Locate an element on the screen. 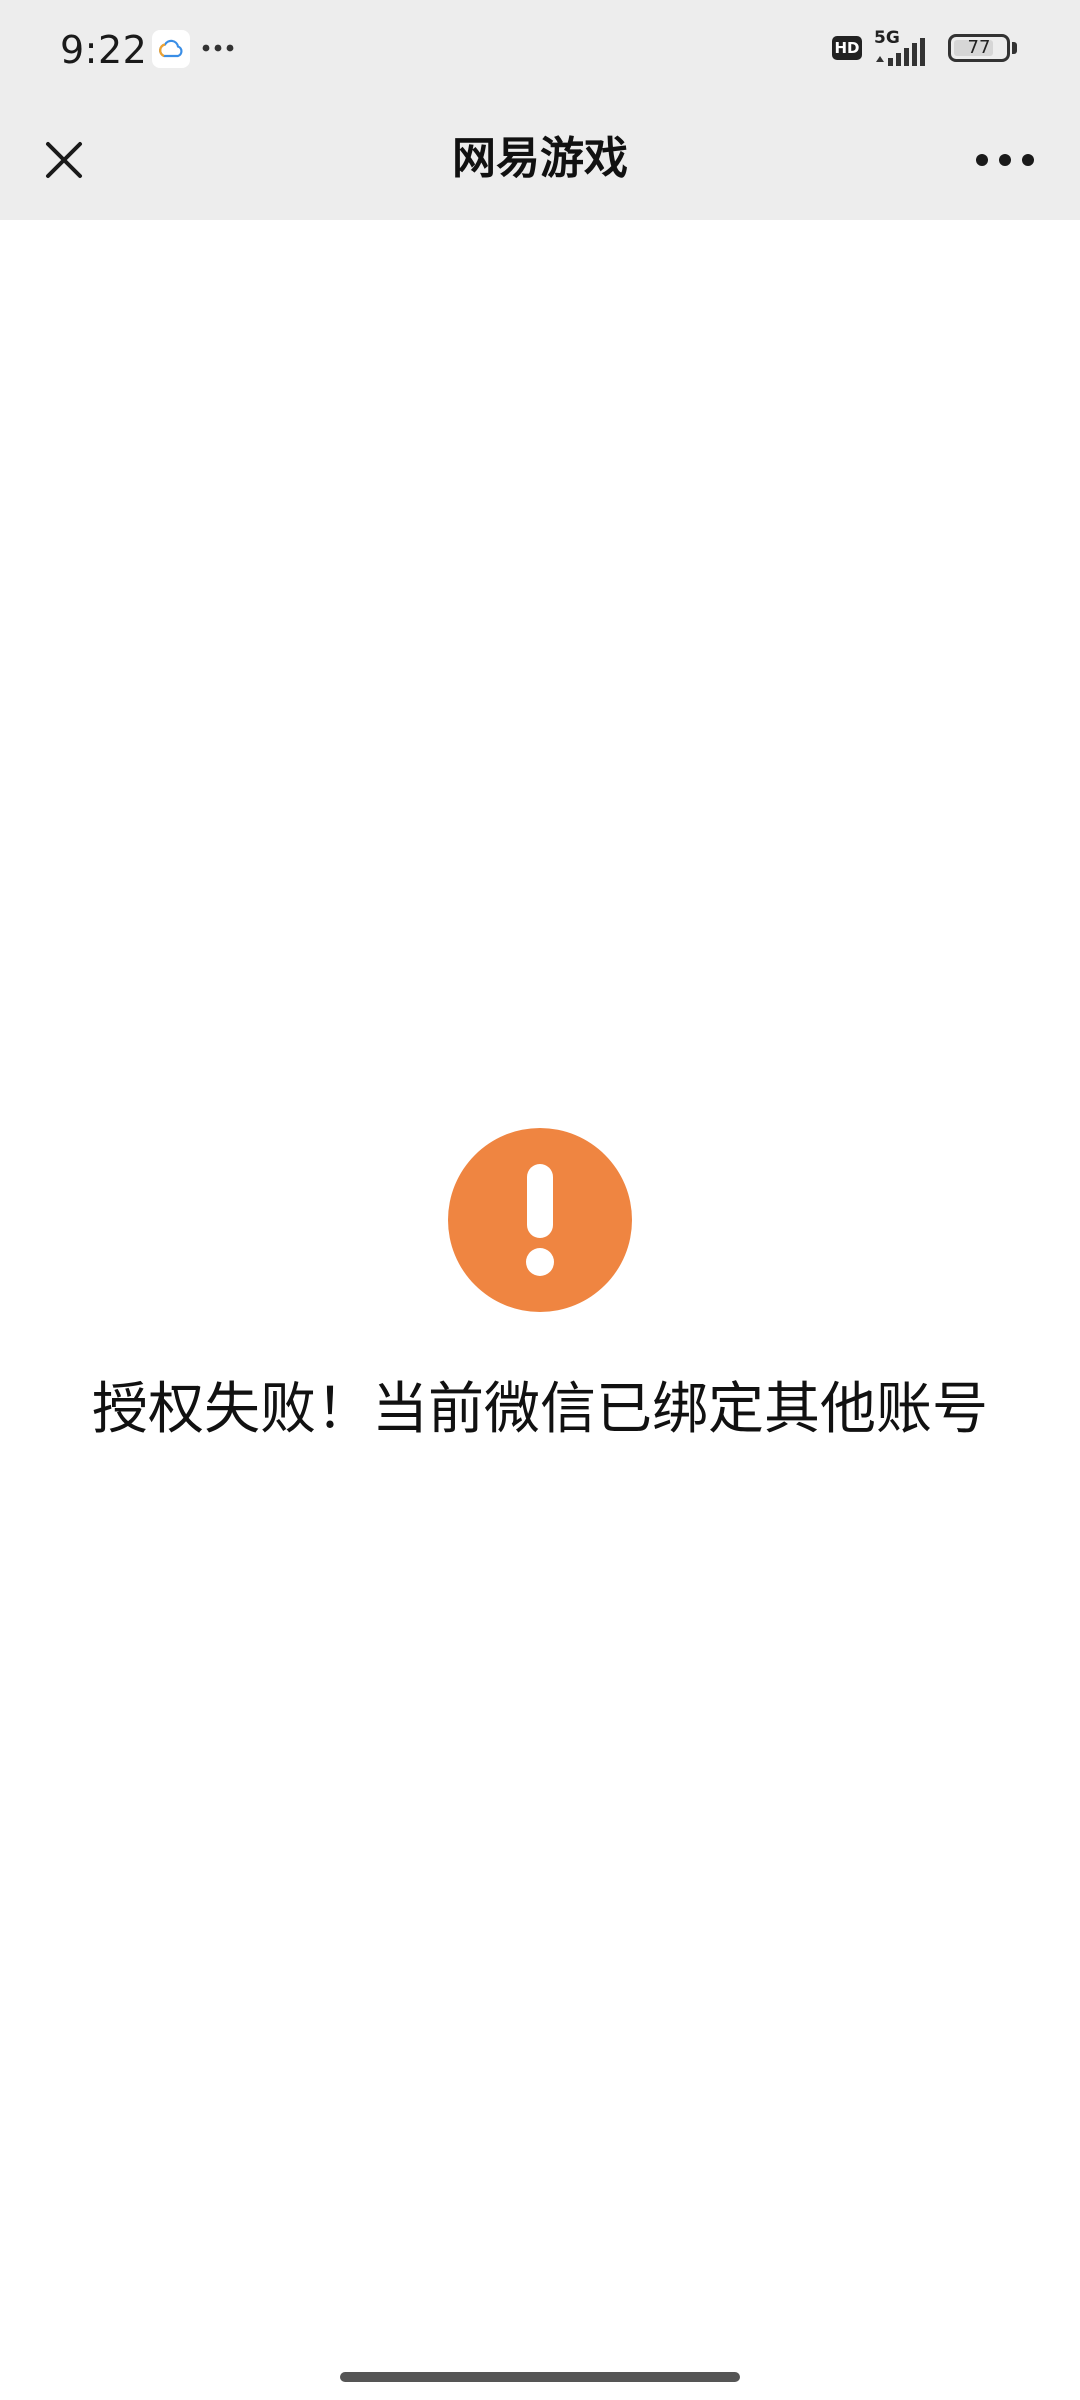  battery-cap is located at coordinates (1014, 48).